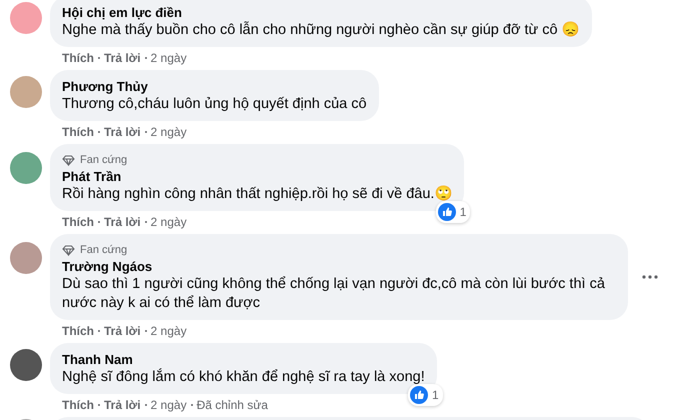 The width and height of the screenshot is (680, 420). What do you see at coordinates (243, 377) in the screenshot?
I see `comment-text: Nghệ sĩ đông lắm có khó khăn để nghệ sĩ ra tay là xong!` at bounding box center [243, 377].